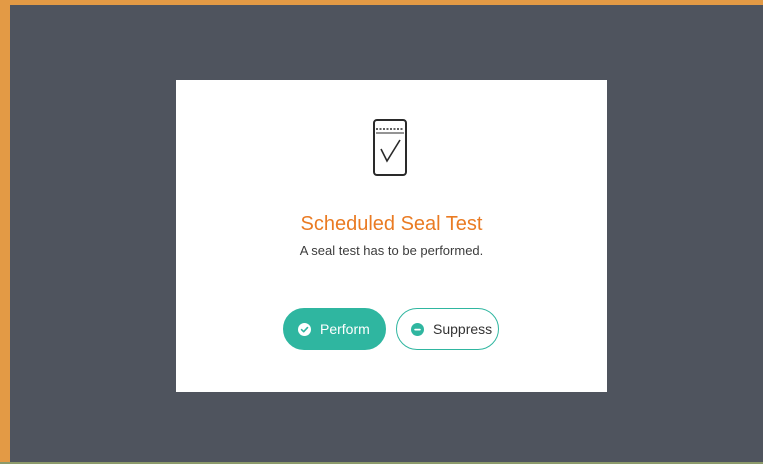 The image size is (763, 464). I want to click on phone-checkmark-icon, so click(392, 148).